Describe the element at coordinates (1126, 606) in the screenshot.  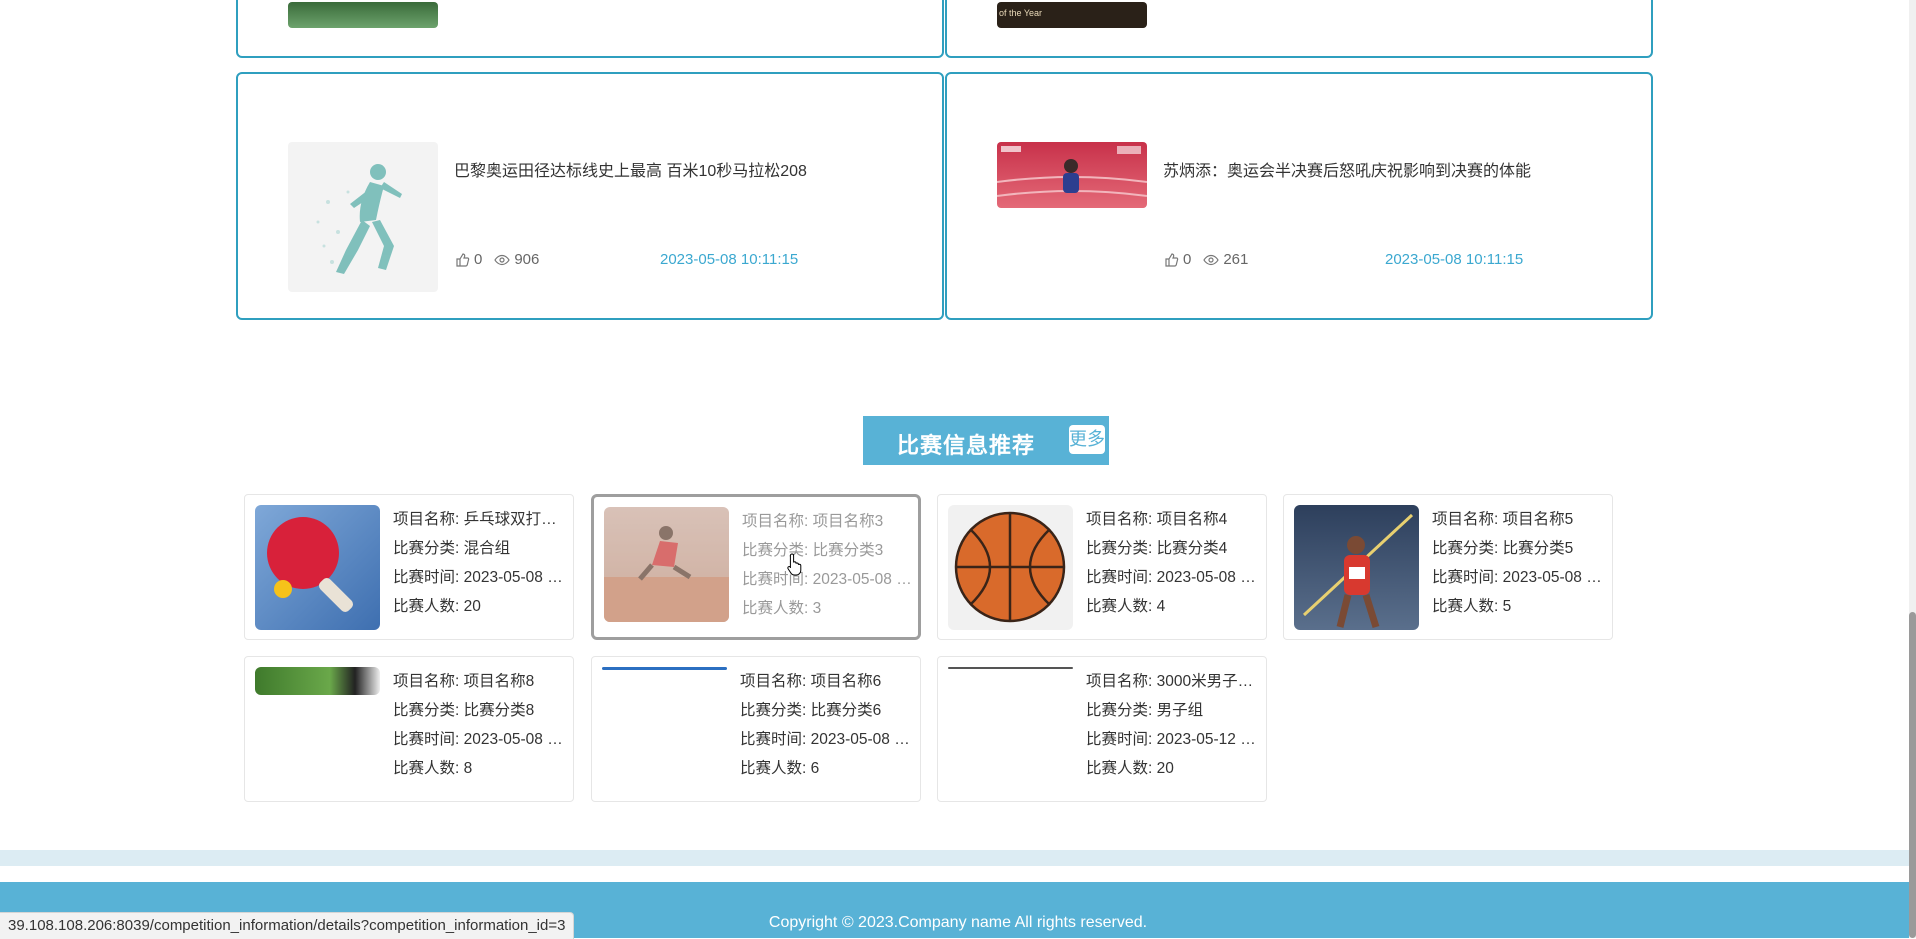
I see `competition-count: 比赛人数: 4` at that location.